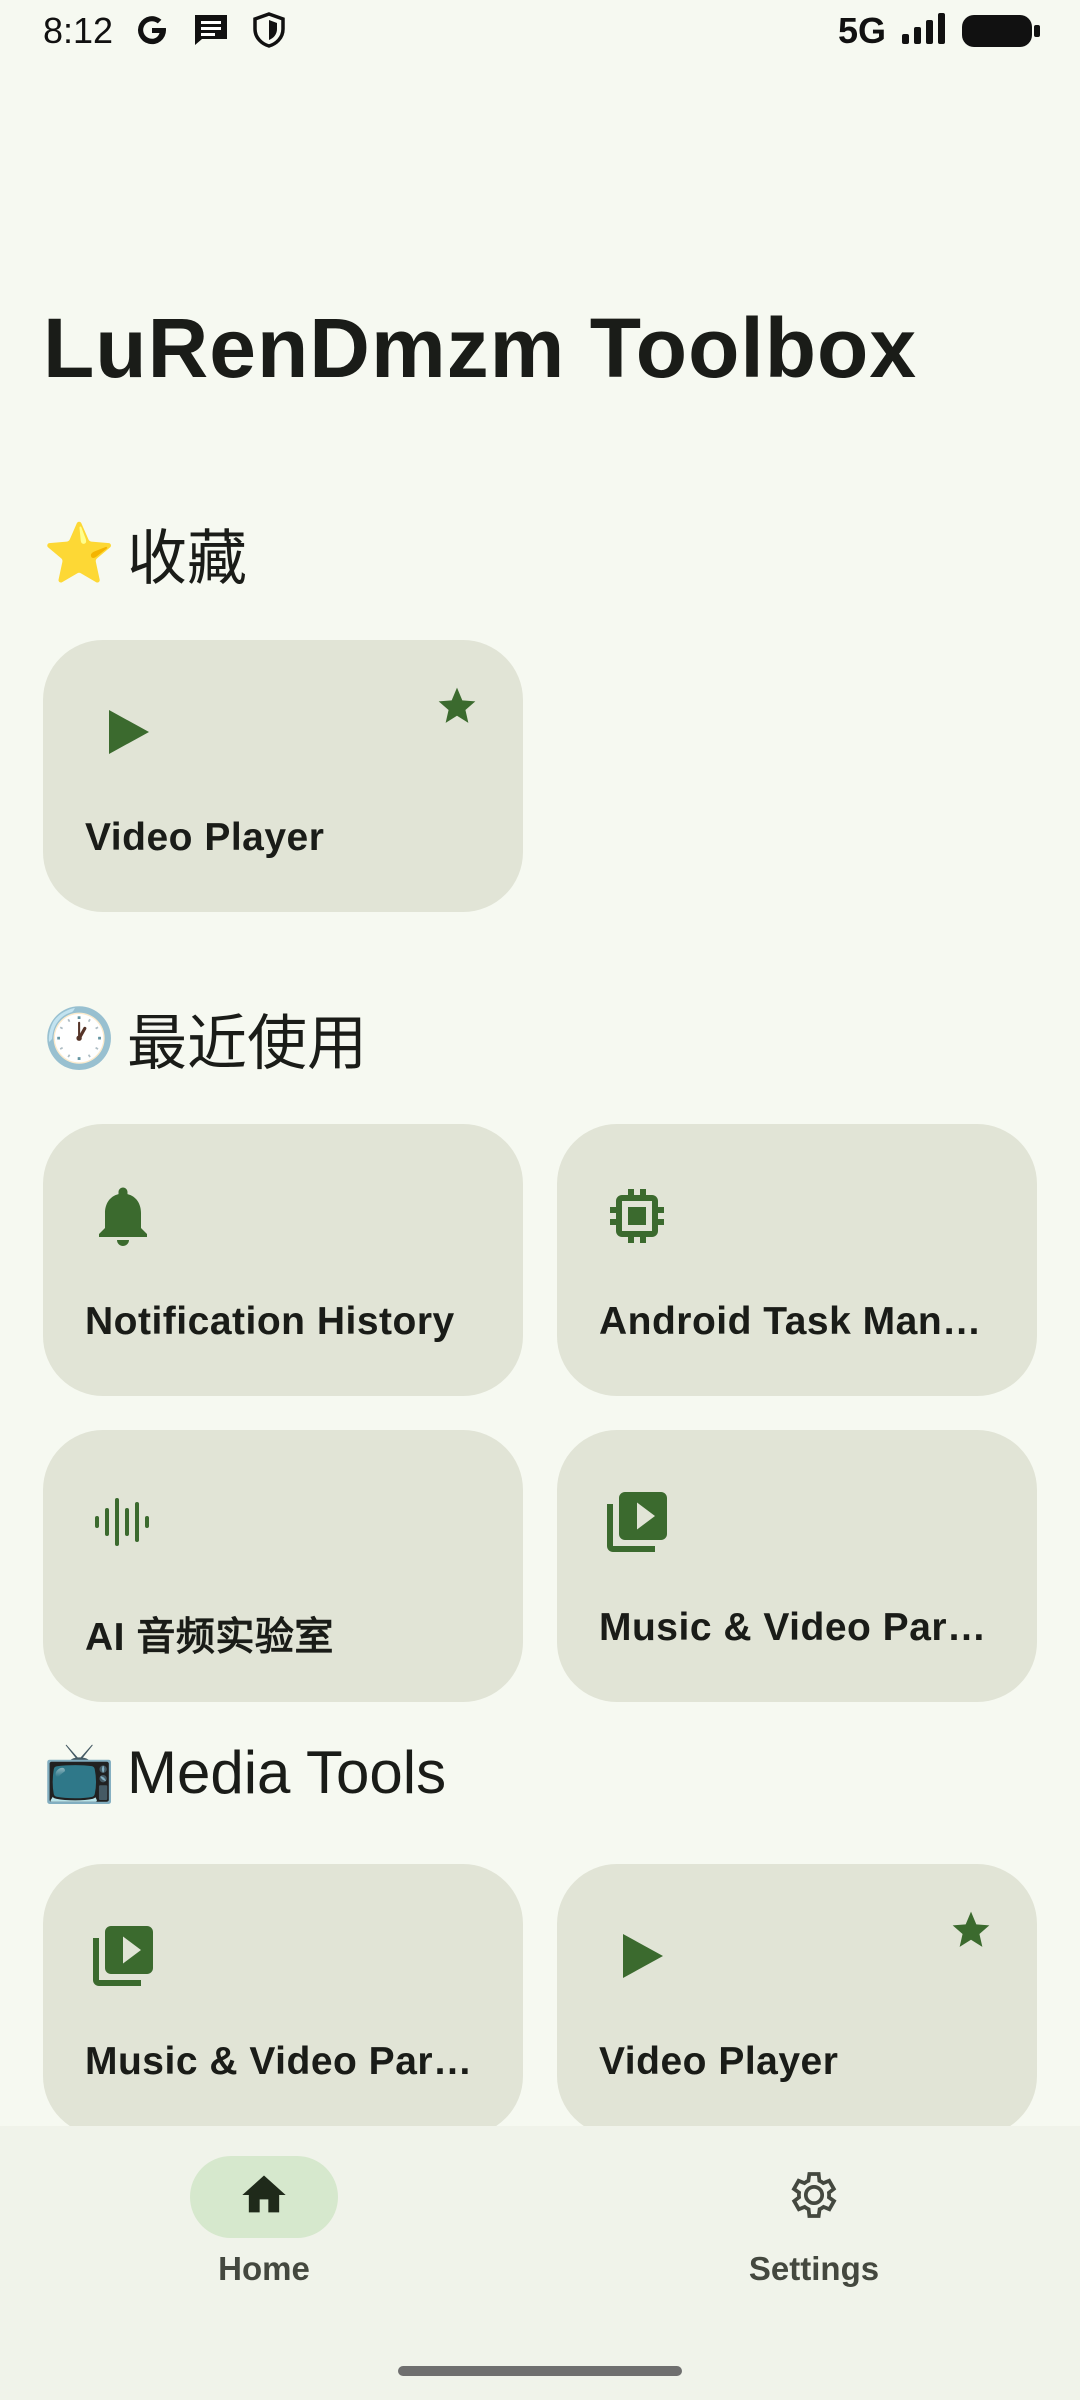 The height and width of the screenshot is (2400, 1080). Describe the element at coordinates (861, 30) in the screenshot. I see `network-type: 5G` at that location.